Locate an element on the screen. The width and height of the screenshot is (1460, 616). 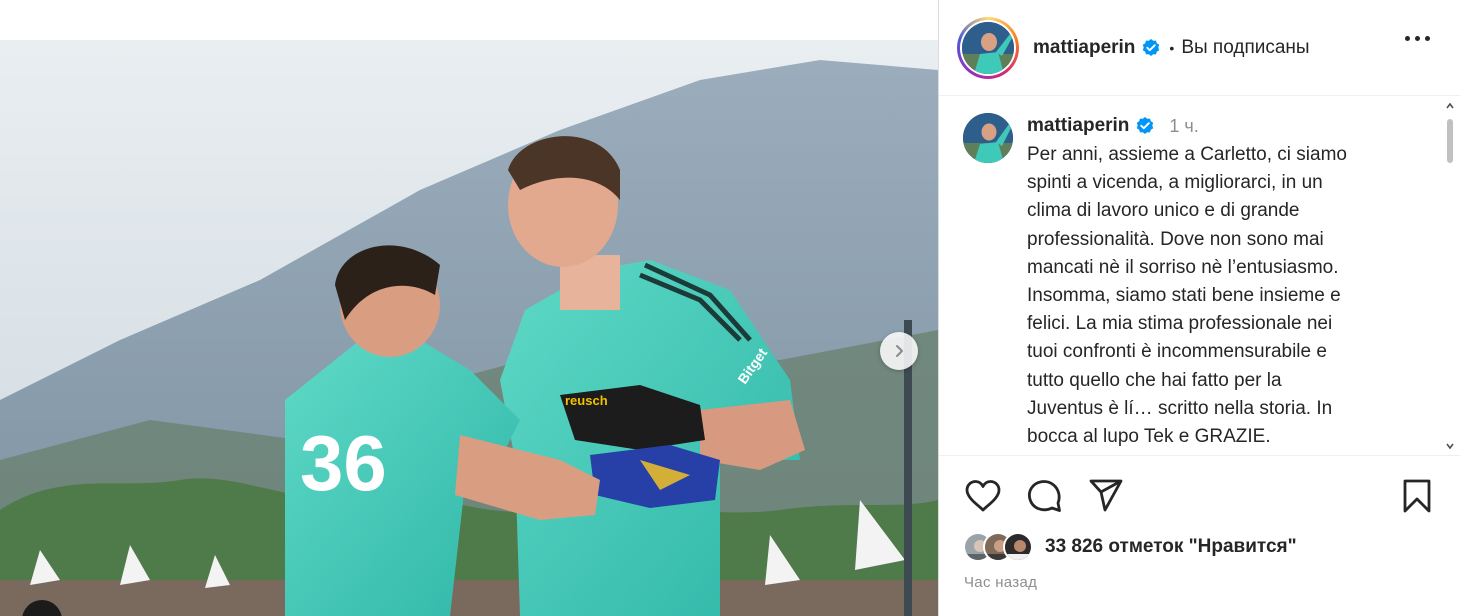
scroll-down-icon is located at coordinates (1450, 446).